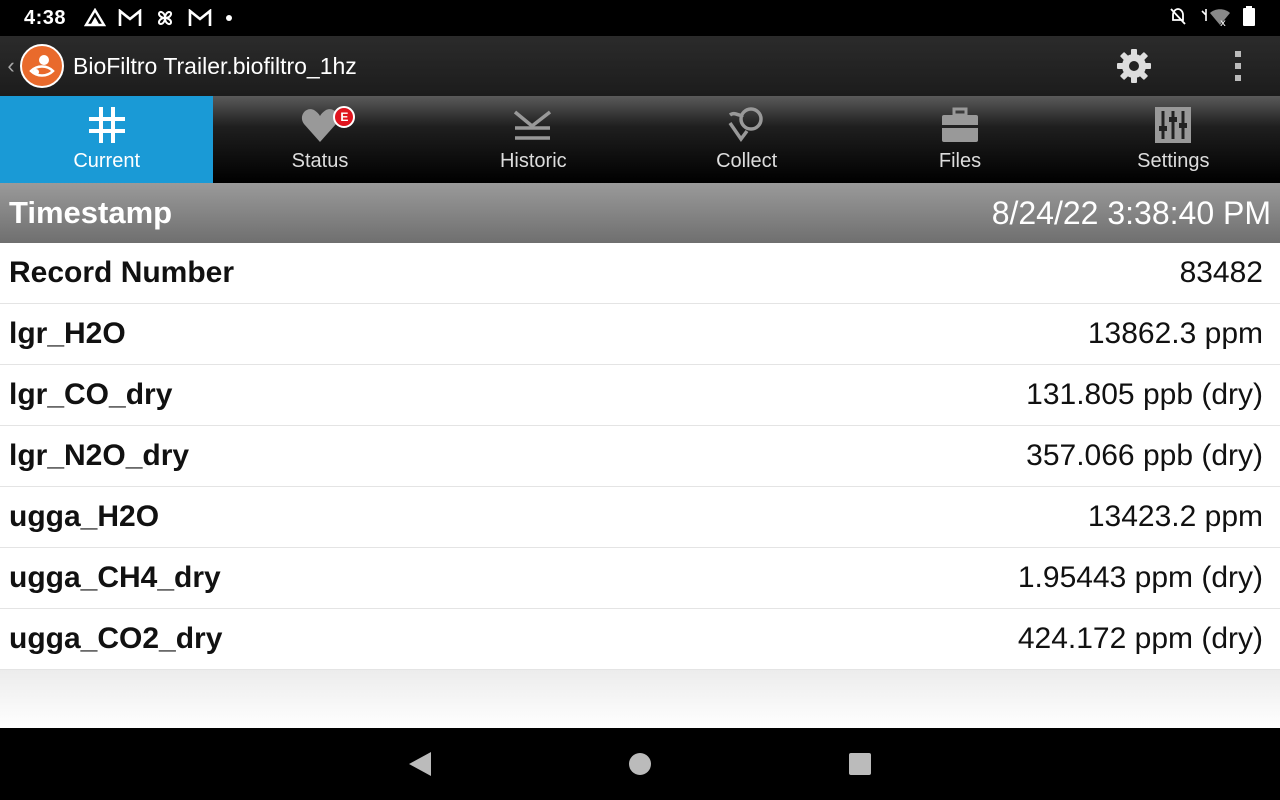 This screenshot has height=800, width=1280. Describe the element at coordinates (67, 333) in the screenshot. I see `field-label: lgr_H2O` at that location.